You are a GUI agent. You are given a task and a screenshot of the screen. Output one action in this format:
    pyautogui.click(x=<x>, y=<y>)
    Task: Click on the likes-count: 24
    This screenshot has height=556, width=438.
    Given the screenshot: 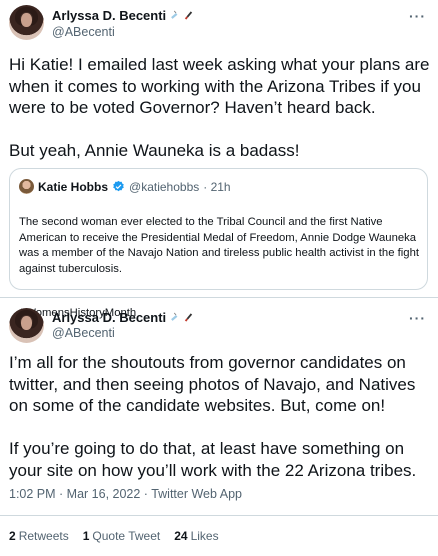 What is the action you would take?
    pyautogui.click(x=181, y=536)
    